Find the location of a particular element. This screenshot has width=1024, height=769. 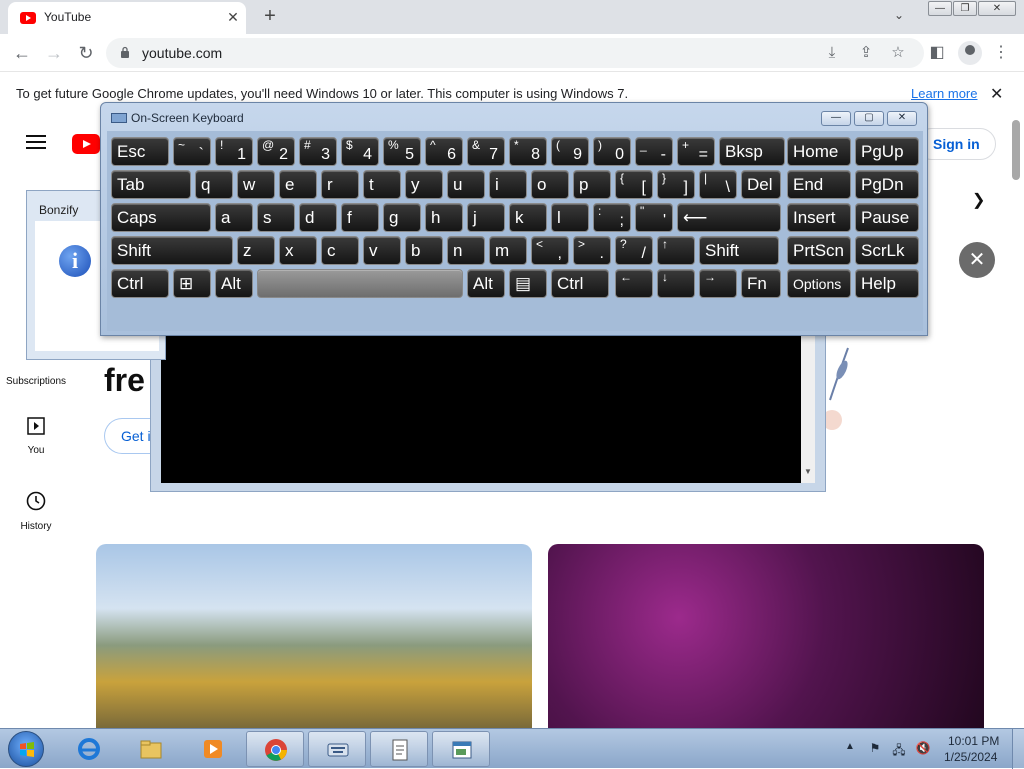

tab-search-chevron-icon: ⌄ is located at coordinates (899, 15).